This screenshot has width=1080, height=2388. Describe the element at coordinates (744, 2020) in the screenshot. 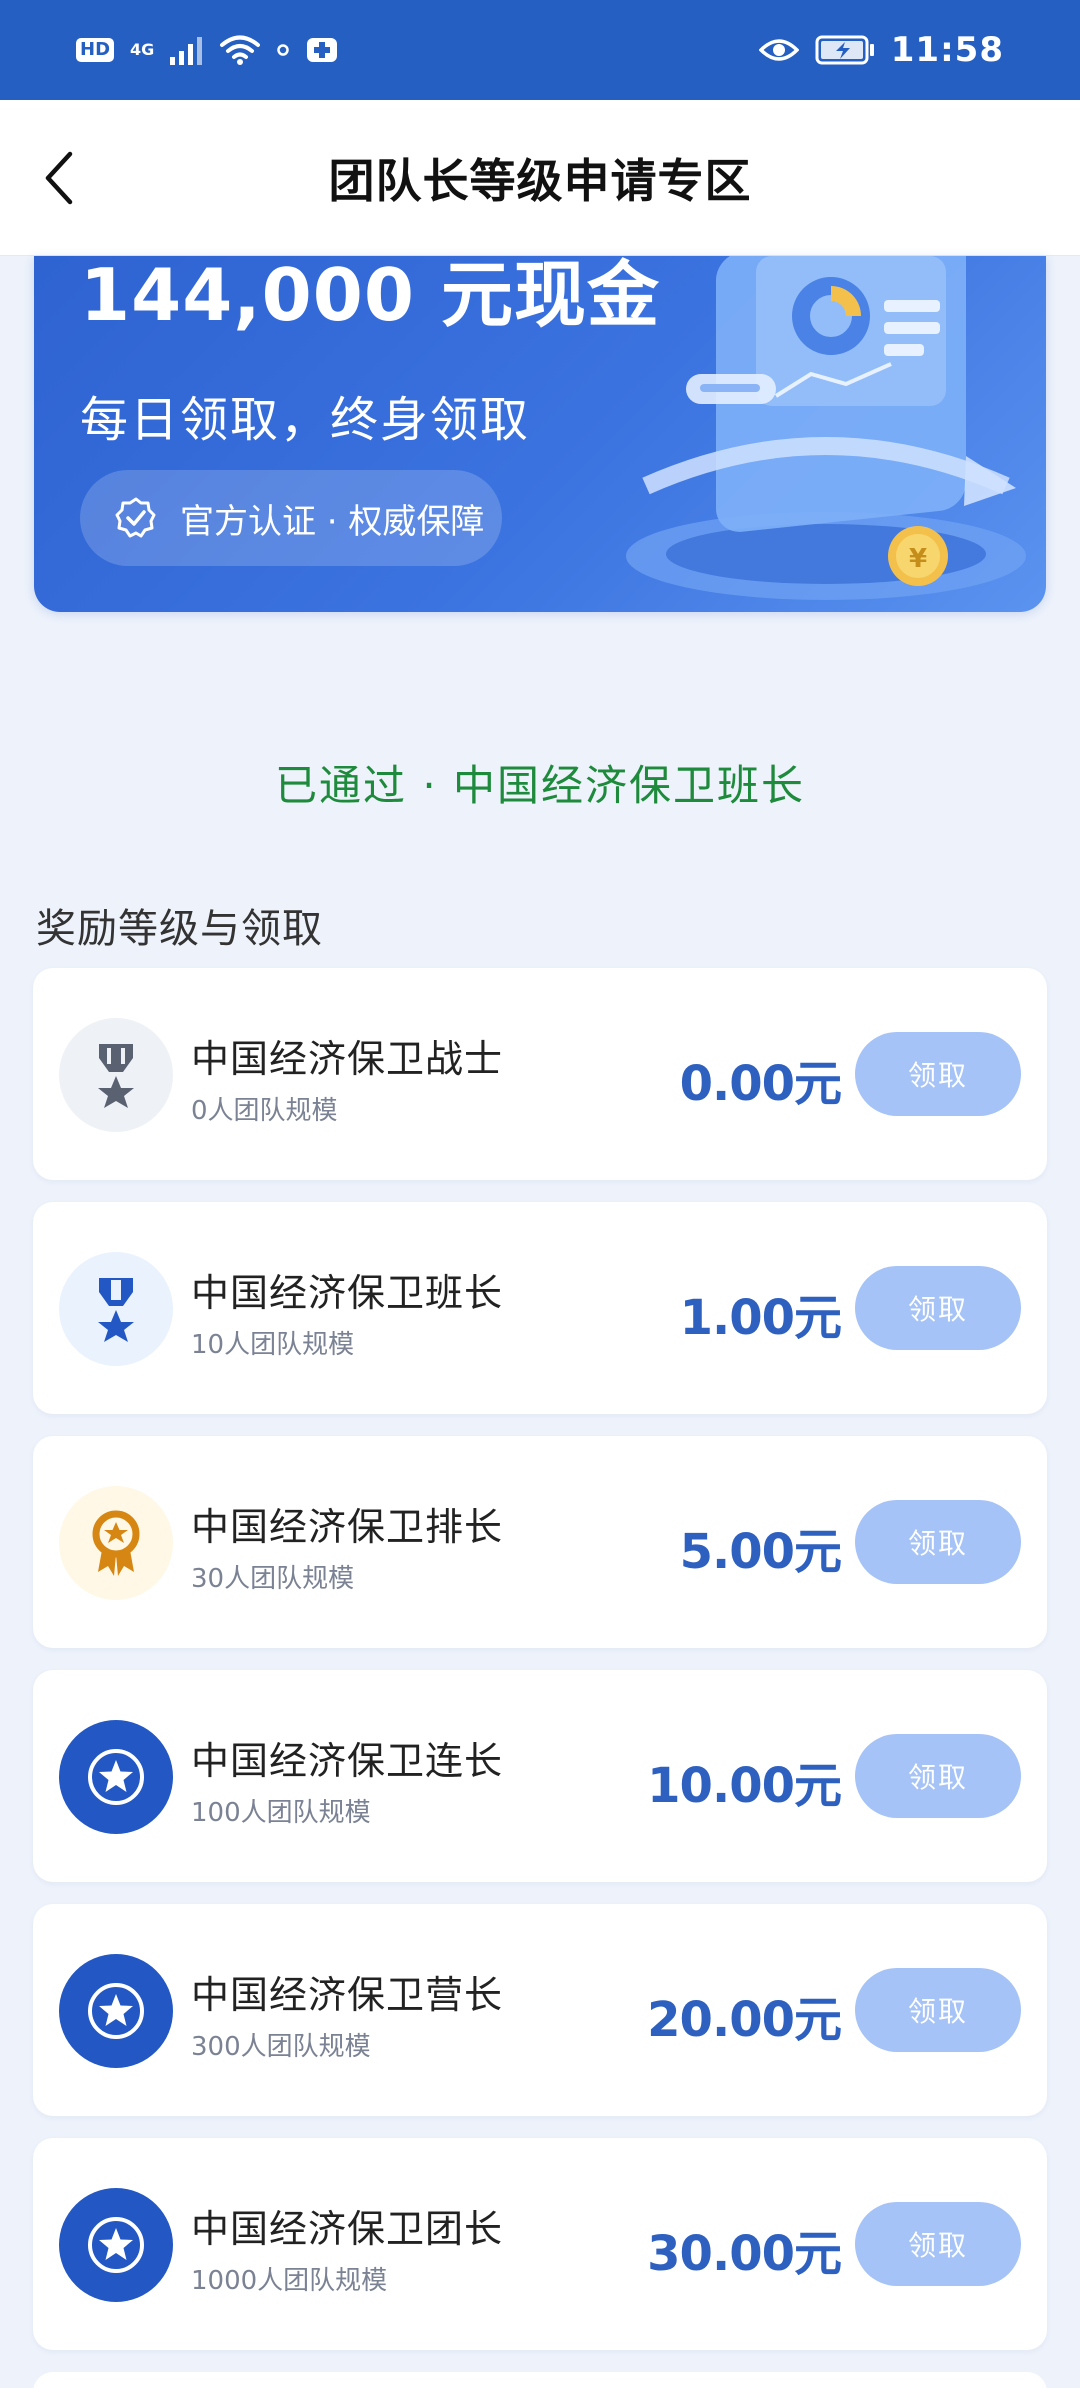

I see `reward-amount: 20.00元` at that location.